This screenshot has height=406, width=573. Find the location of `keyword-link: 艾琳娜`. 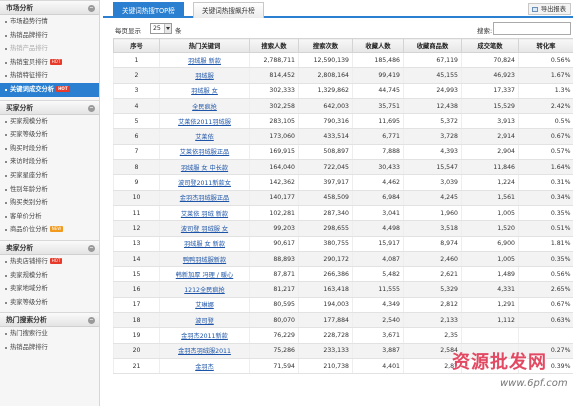

keyword-link: 艾琳娜 is located at coordinates (204, 305).